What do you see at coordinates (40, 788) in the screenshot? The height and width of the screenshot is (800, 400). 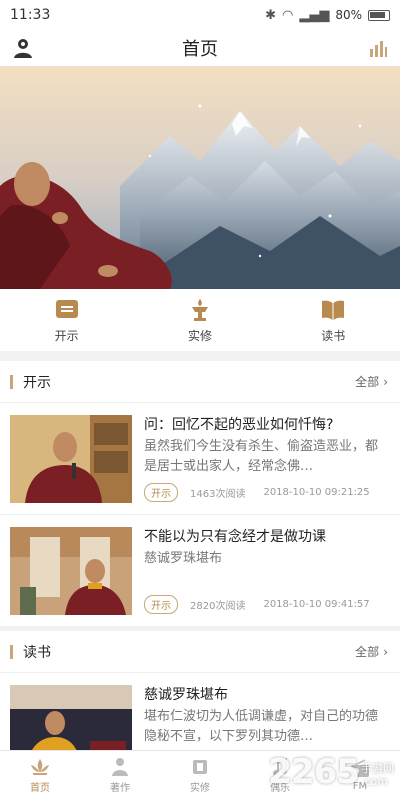 I see `tab-label: 首页` at bounding box center [40, 788].